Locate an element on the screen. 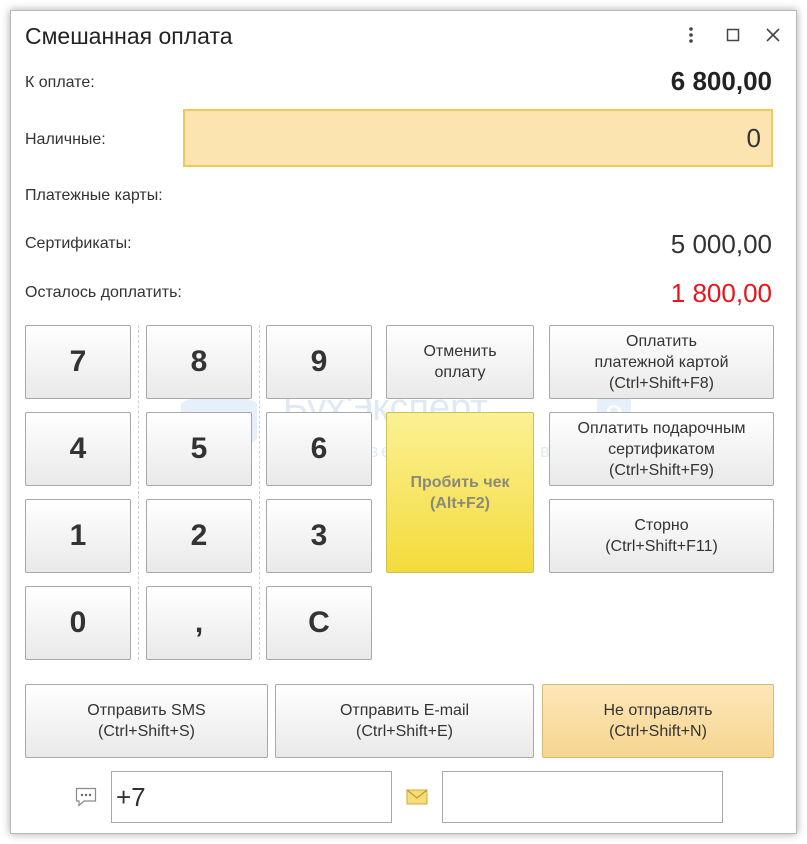 The width and height of the screenshot is (807, 844). print-check-button: Пробить чек (Alt+F2) is located at coordinates (460, 492).